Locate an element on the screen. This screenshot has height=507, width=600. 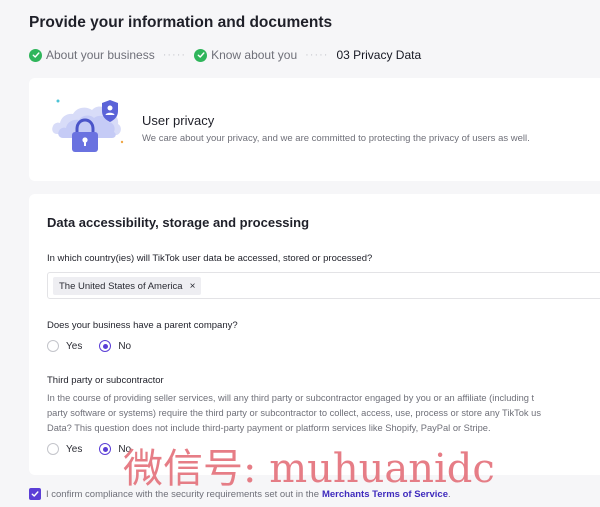
terms-of-service-link: Merchants Terms of Service is located at coordinates (385, 494).